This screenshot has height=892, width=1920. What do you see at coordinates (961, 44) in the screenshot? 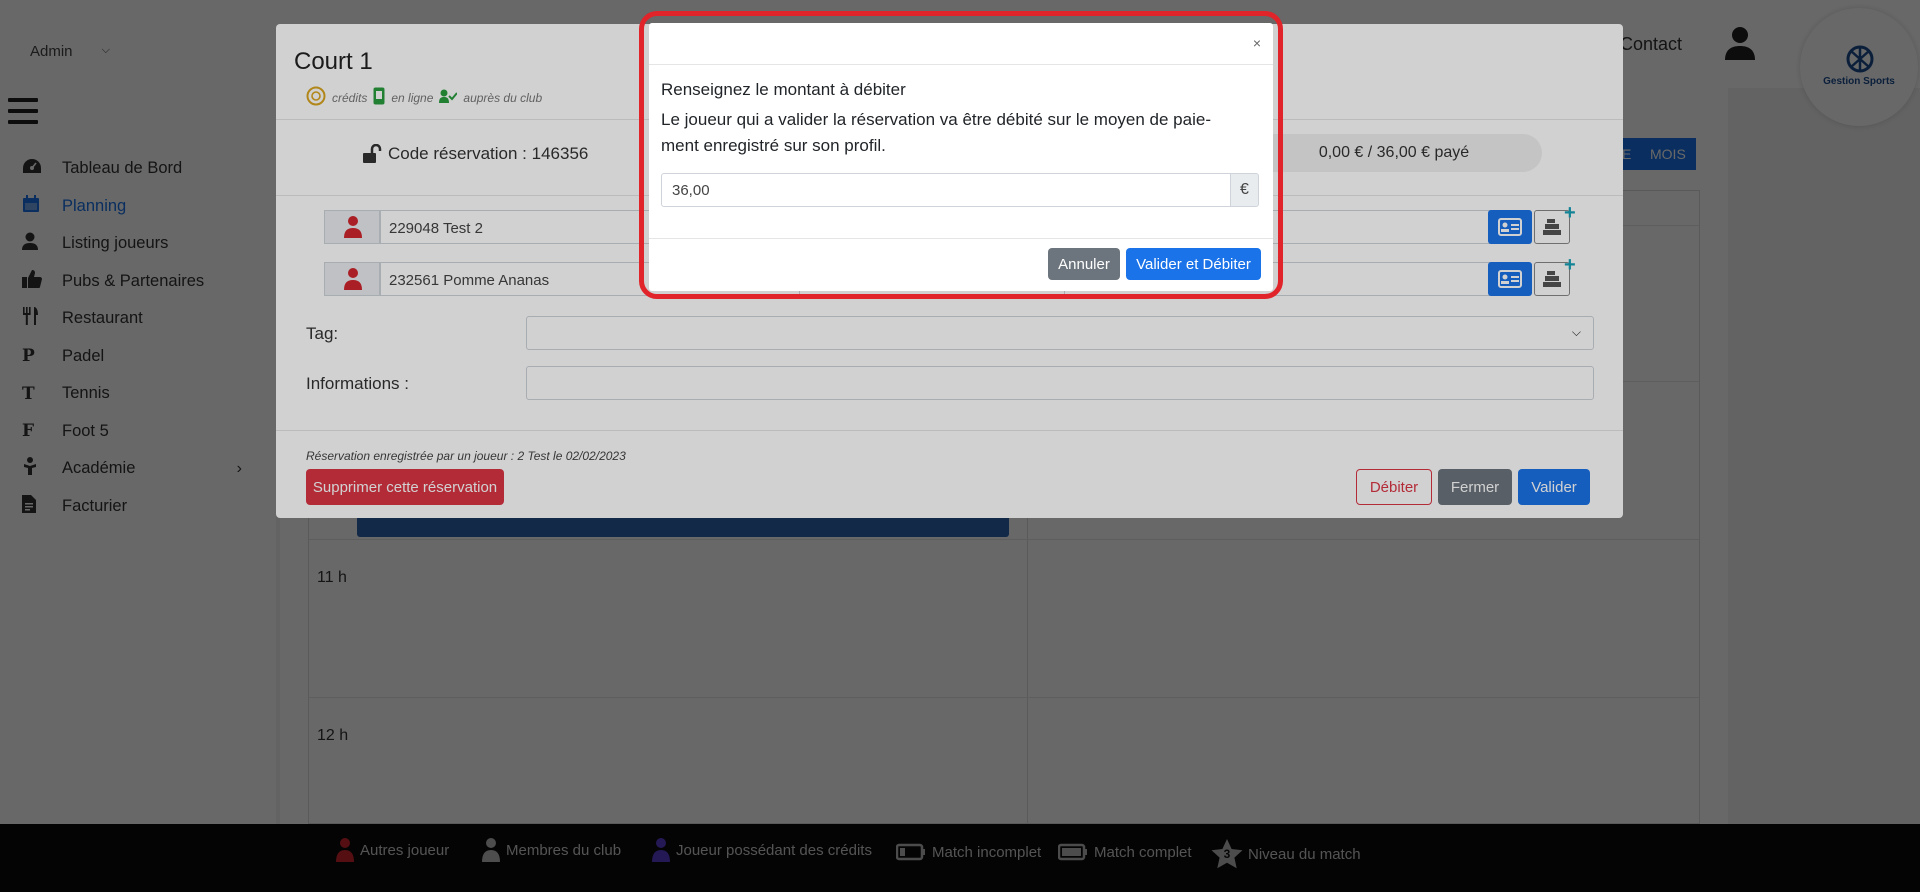
I see `debit-modal-header: ×` at bounding box center [961, 44].